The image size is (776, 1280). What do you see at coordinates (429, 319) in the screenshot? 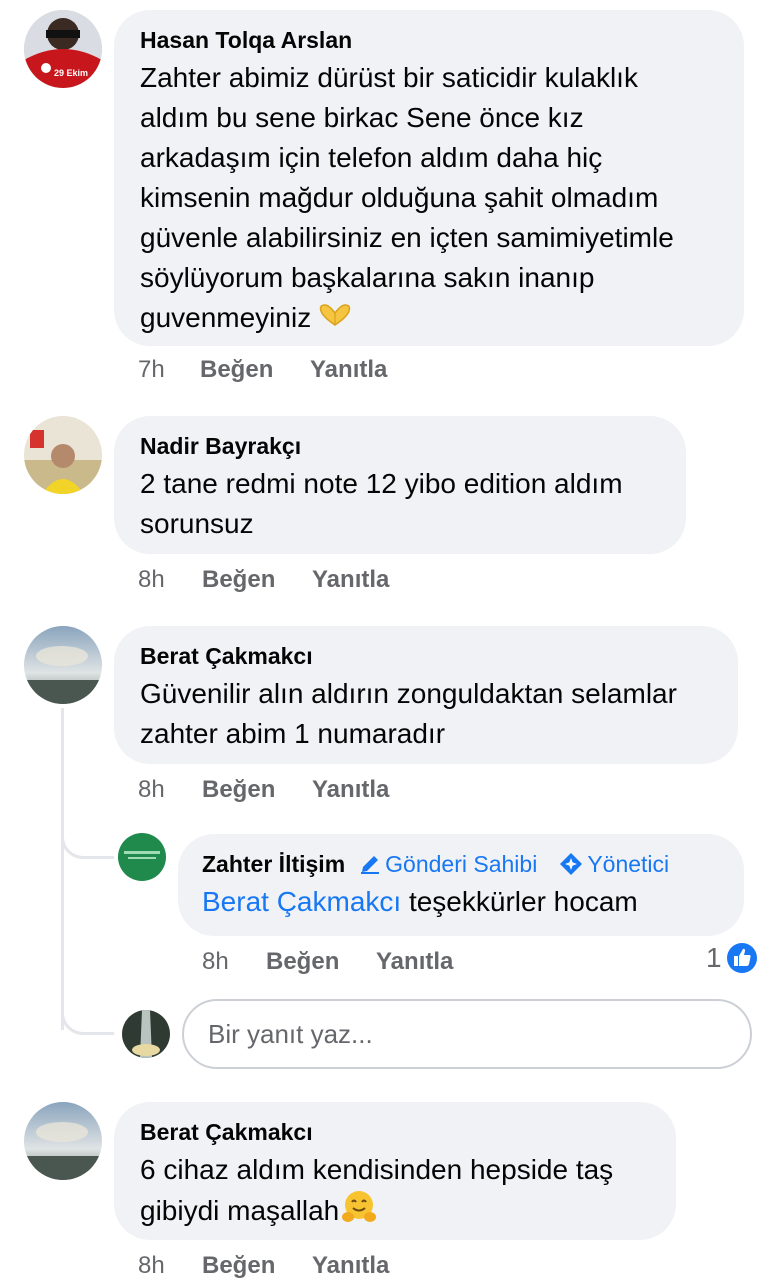
I see `comment-line: guvenmeyiniz` at bounding box center [429, 319].